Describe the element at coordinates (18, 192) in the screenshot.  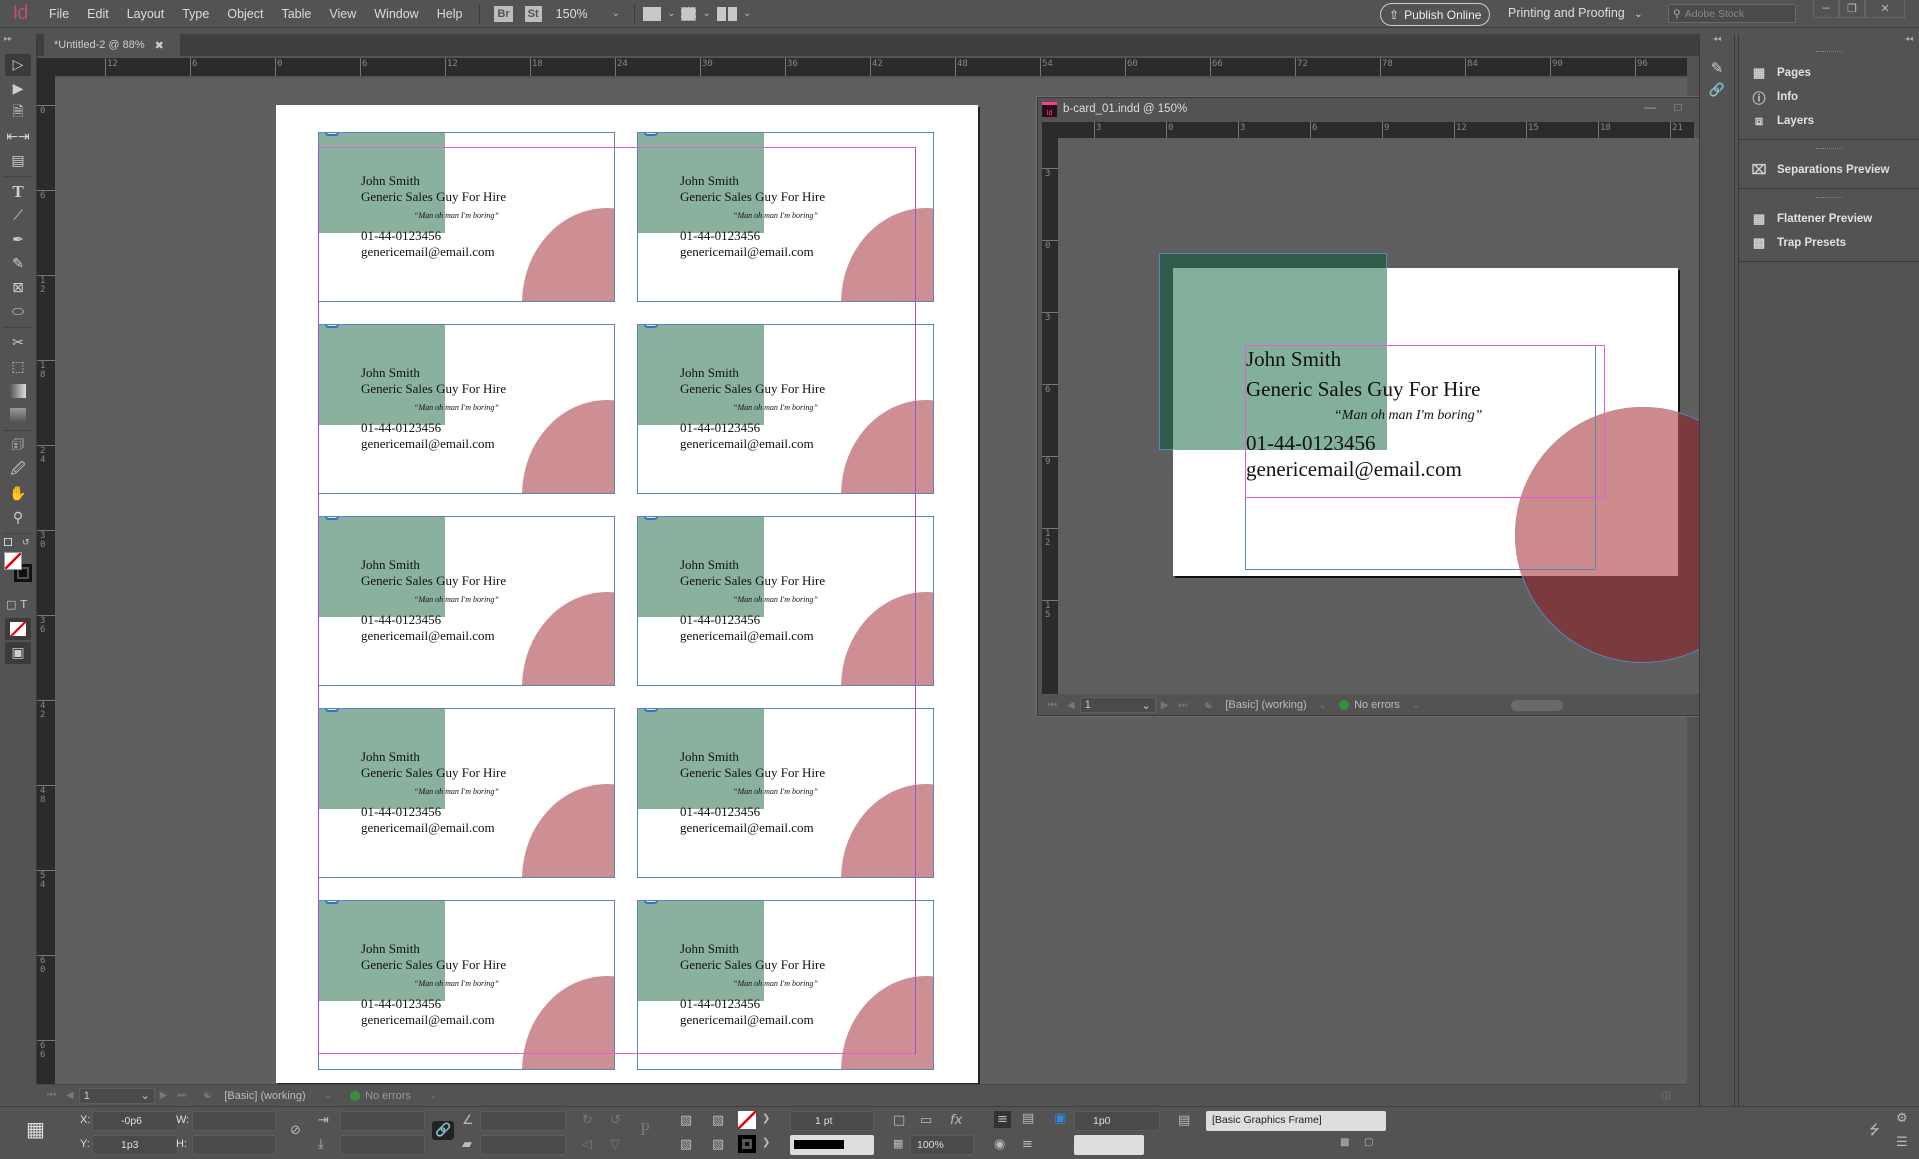
I see `type-tool-icon: T` at that location.